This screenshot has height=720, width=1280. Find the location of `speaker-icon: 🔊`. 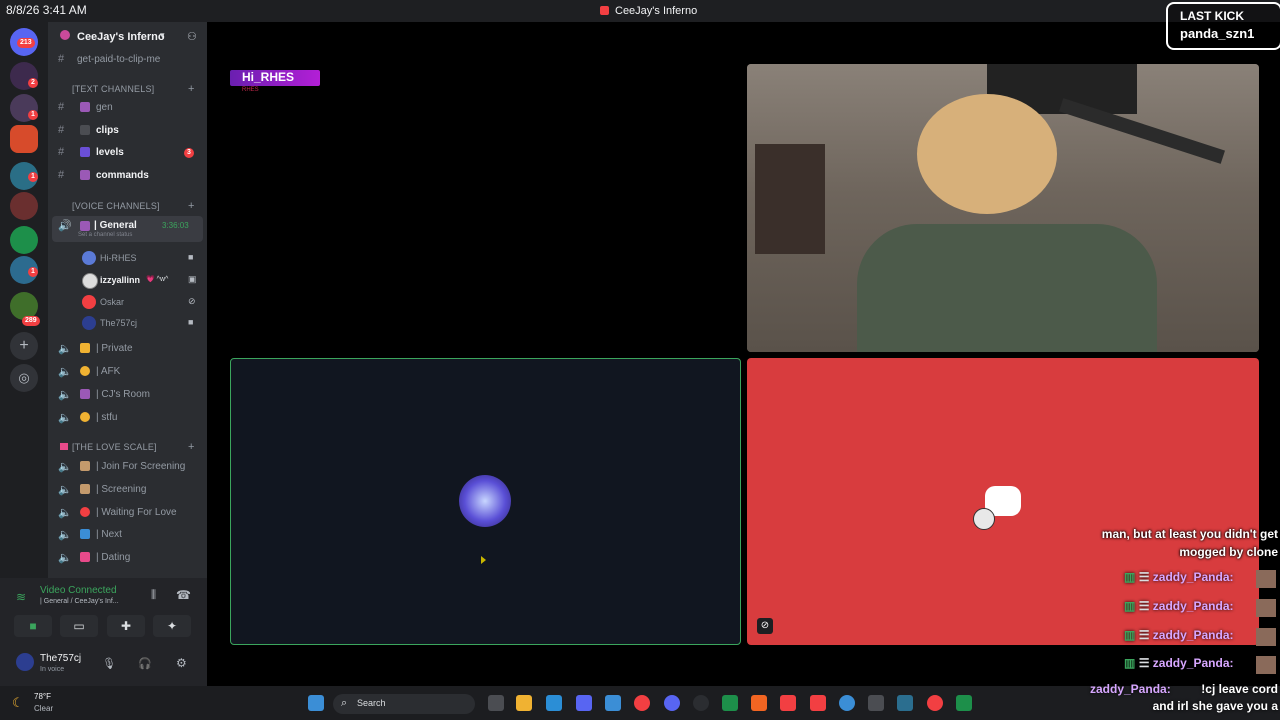

speaker-icon: 🔊 is located at coordinates (65, 226).